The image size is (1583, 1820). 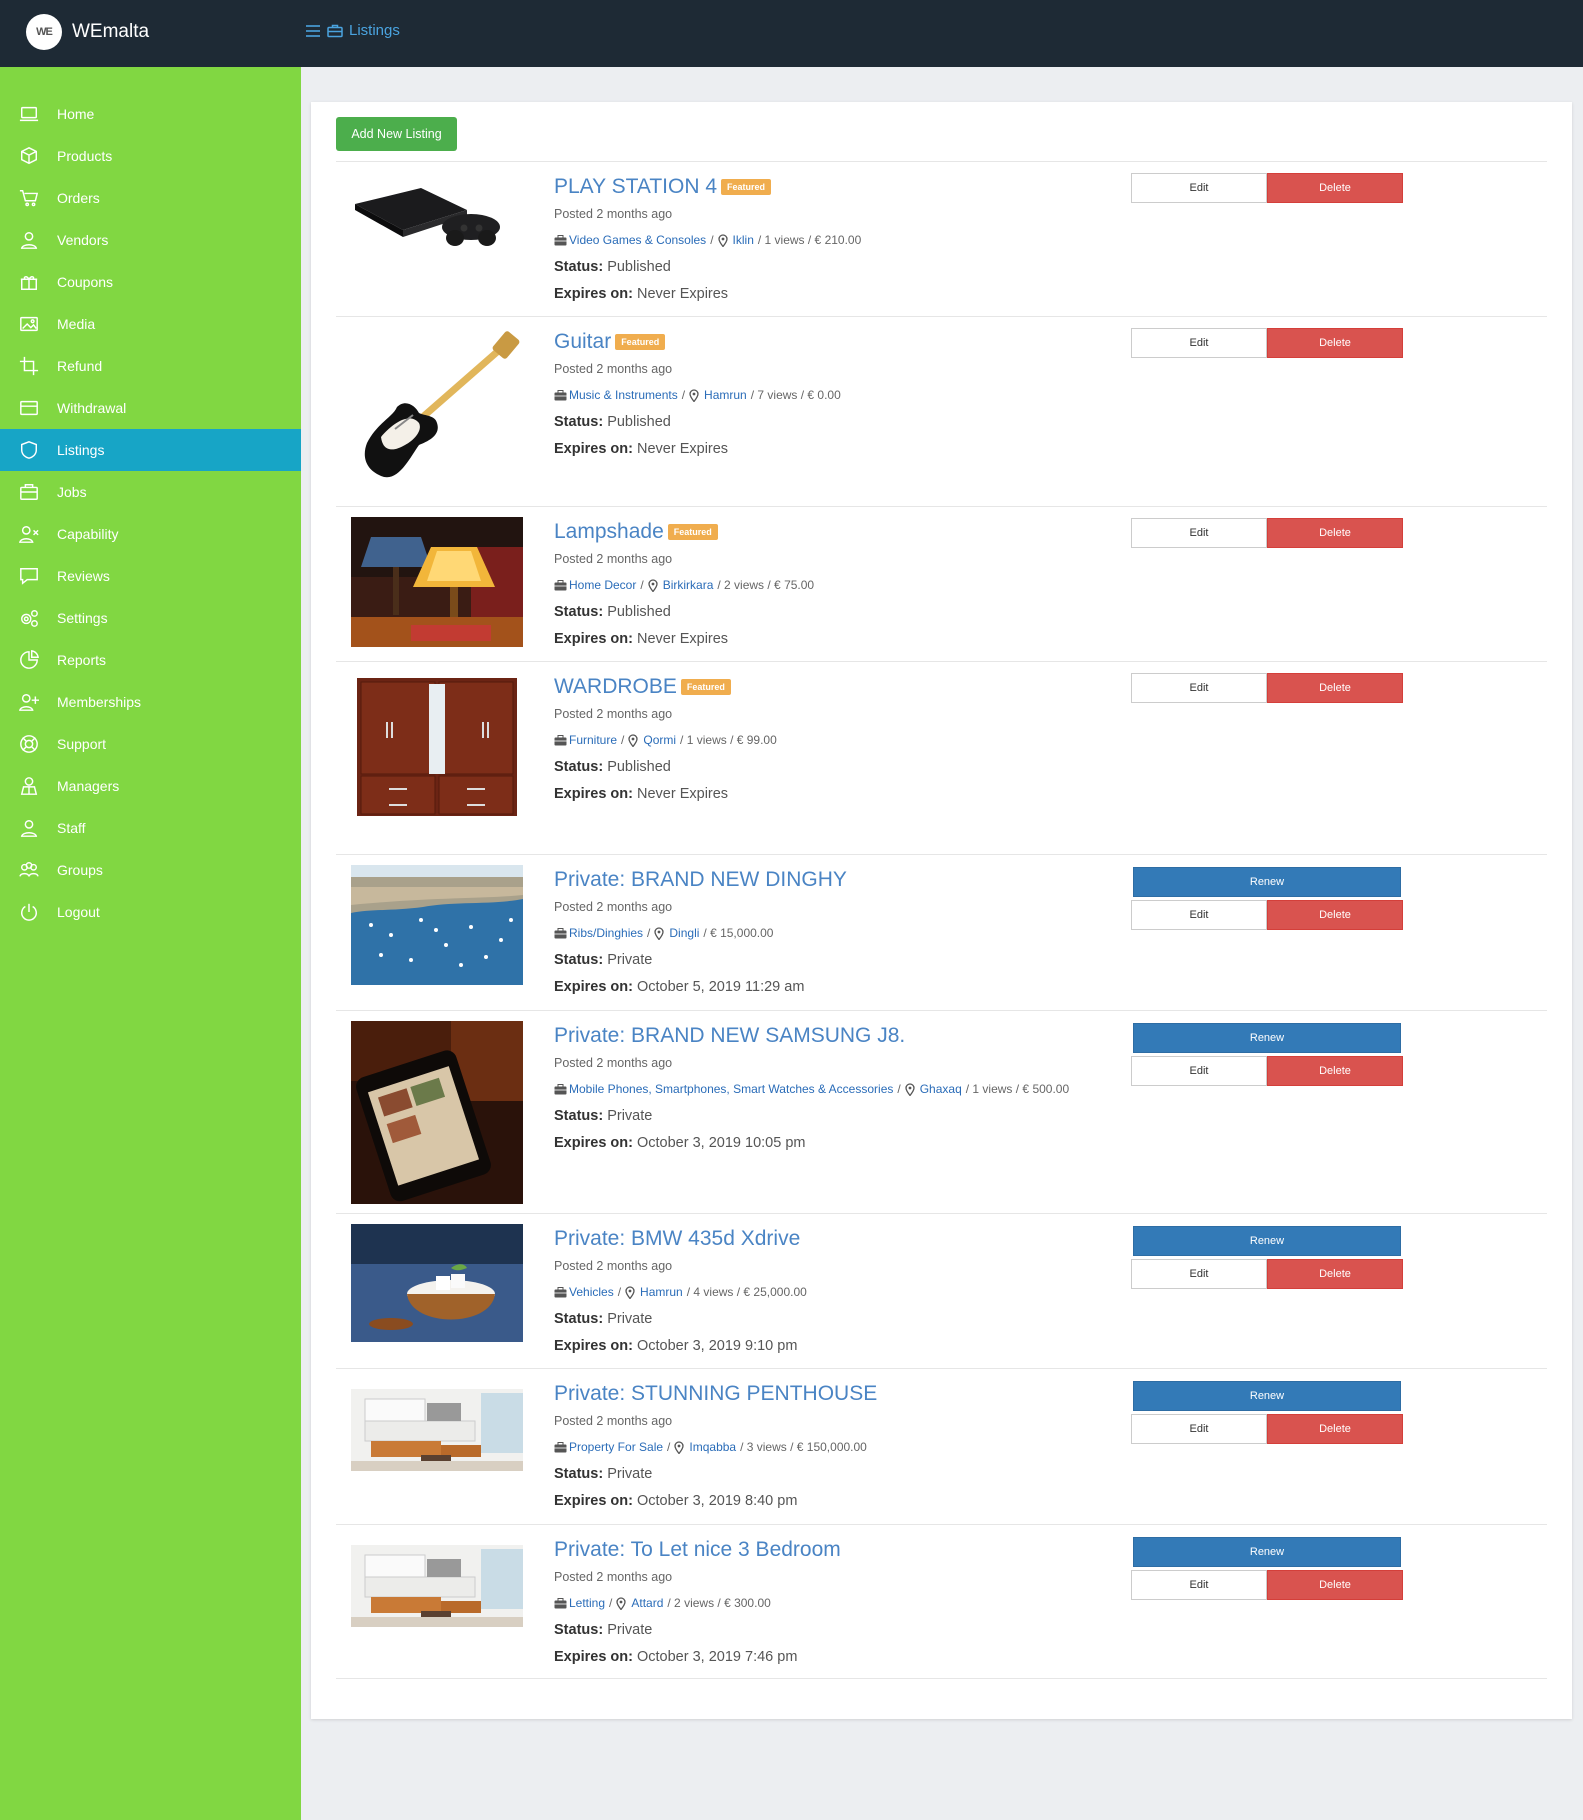 What do you see at coordinates (150, 408) in the screenshot?
I see `sidebar-item-withdrawal: Withdrawal` at bounding box center [150, 408].